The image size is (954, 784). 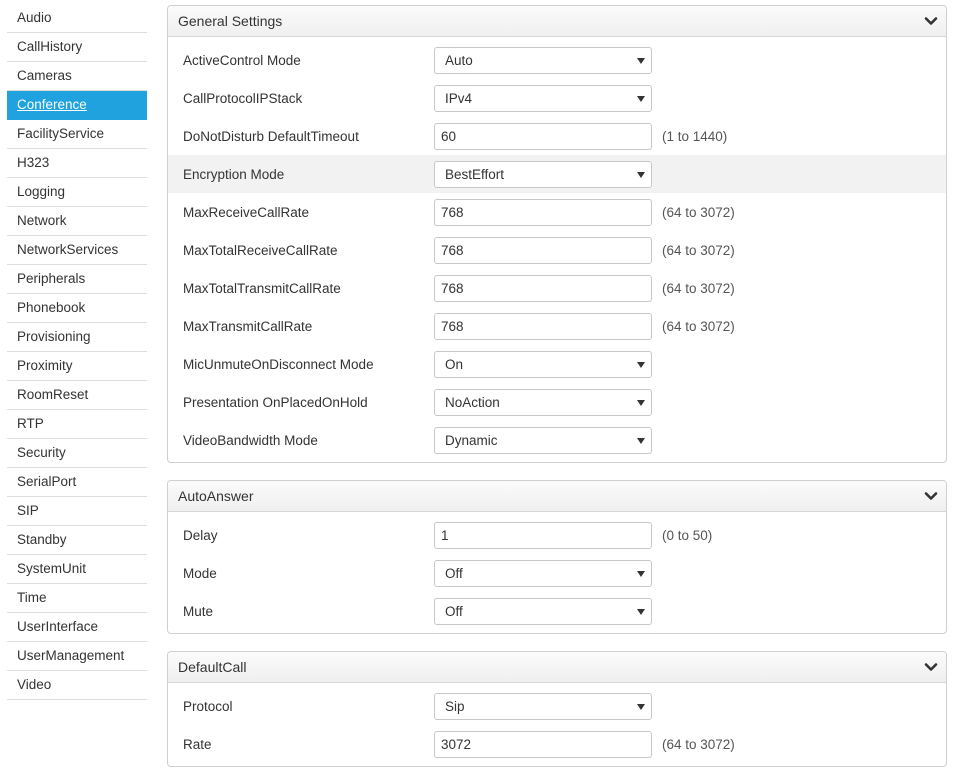 What do you see at coordinates (234, 174) in the screenshot?
I see `setting-label: Encryption Mode` at bounding box center [234, 174].